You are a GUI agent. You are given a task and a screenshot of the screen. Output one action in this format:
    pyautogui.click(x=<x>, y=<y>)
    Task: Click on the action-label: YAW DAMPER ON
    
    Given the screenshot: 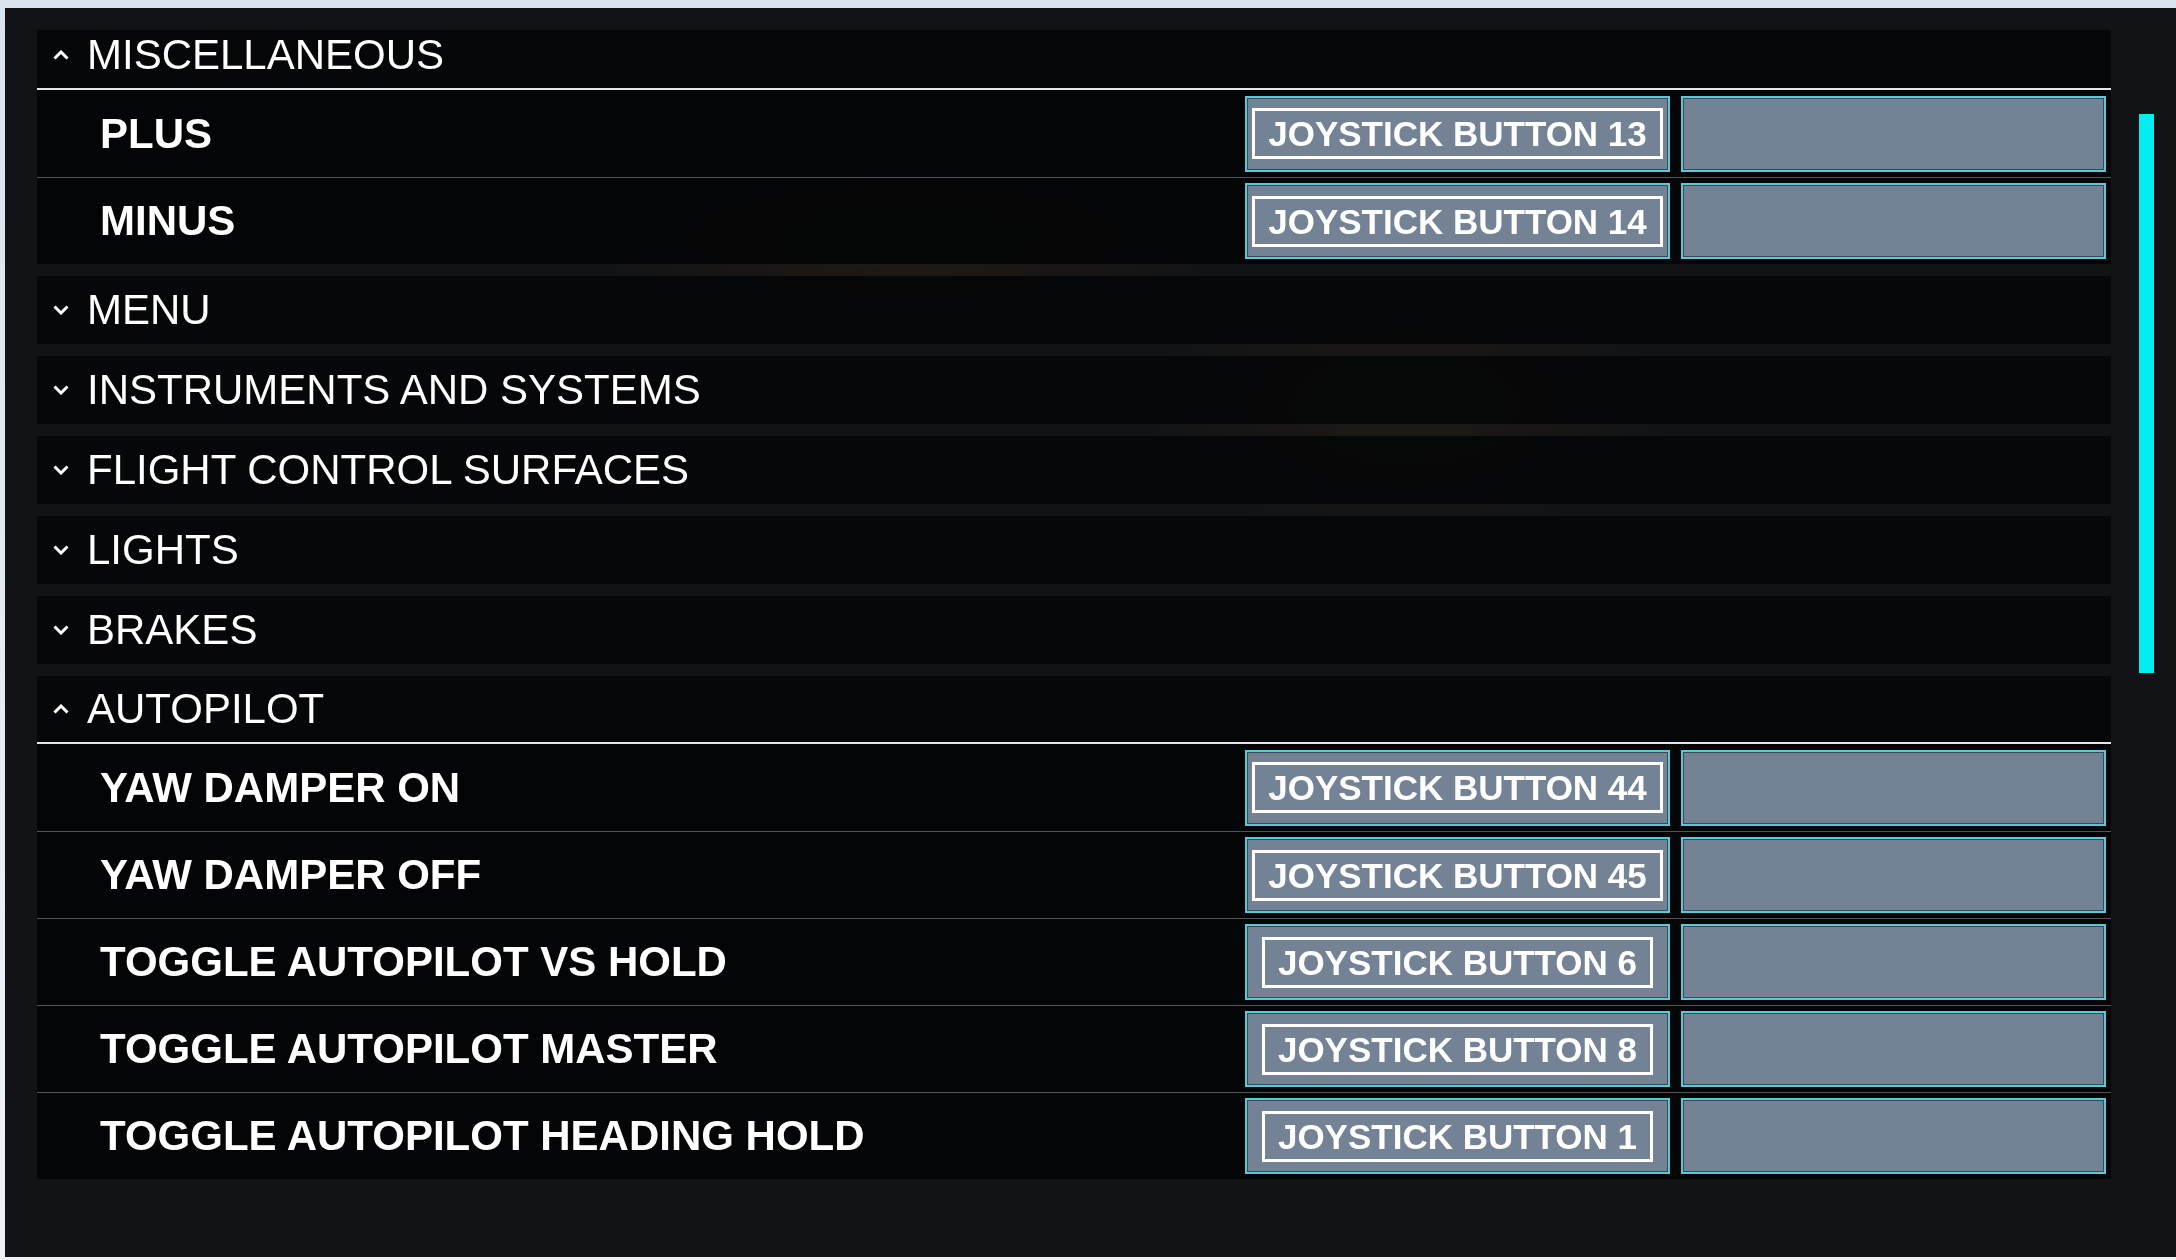 What is the action you would take?
    pyautogui.click(x=280, y=787)
    